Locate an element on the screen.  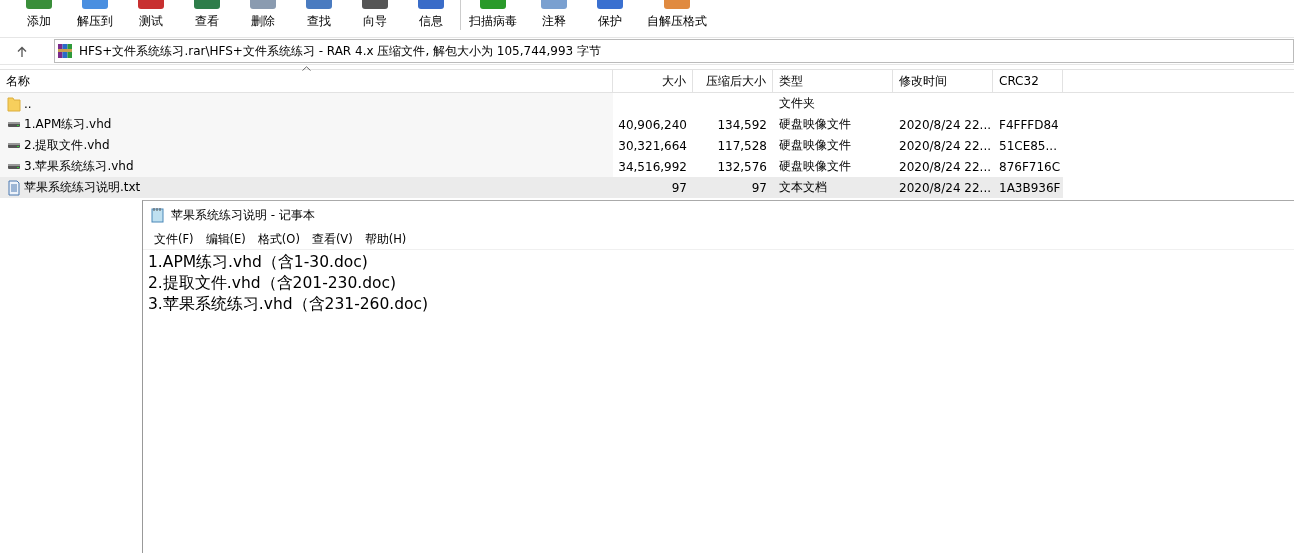
column-header: 类型 is located at coordinates (833, 81).